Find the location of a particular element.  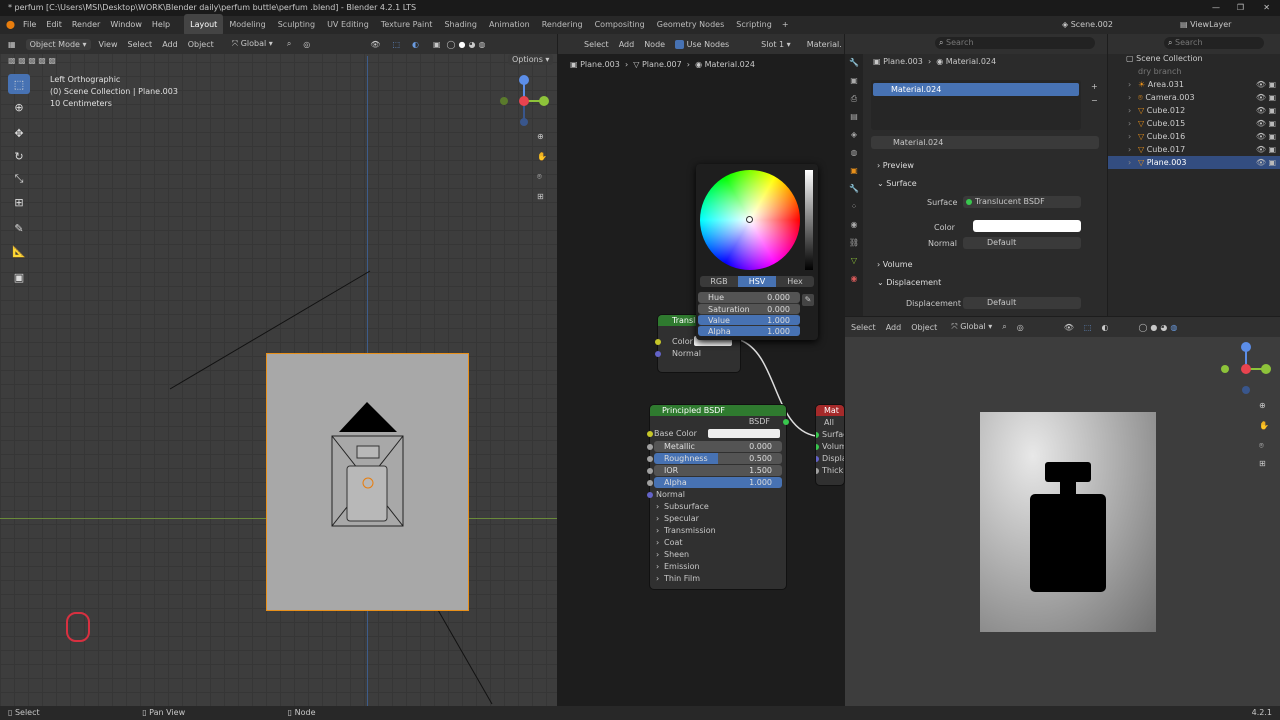

base-color-swatch is located at coordinates (744, 433).